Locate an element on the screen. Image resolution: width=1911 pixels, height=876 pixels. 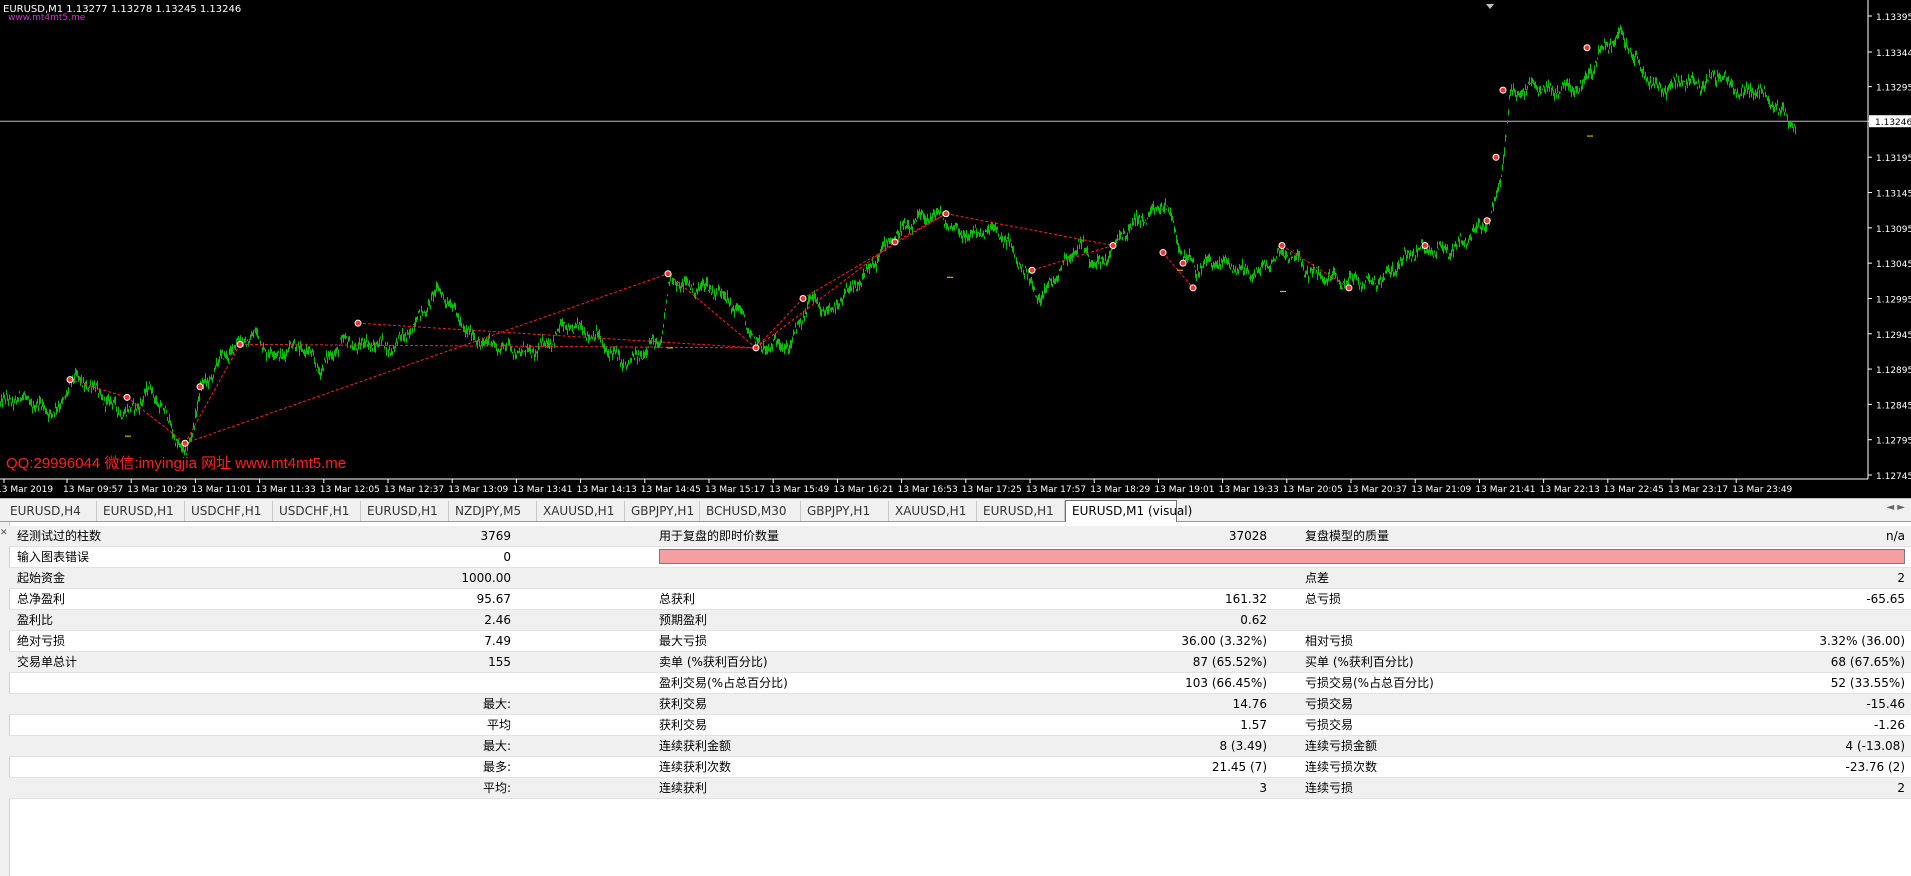
report-label-c: 复盘模型的质量 is located at coordinates (1347, 536).